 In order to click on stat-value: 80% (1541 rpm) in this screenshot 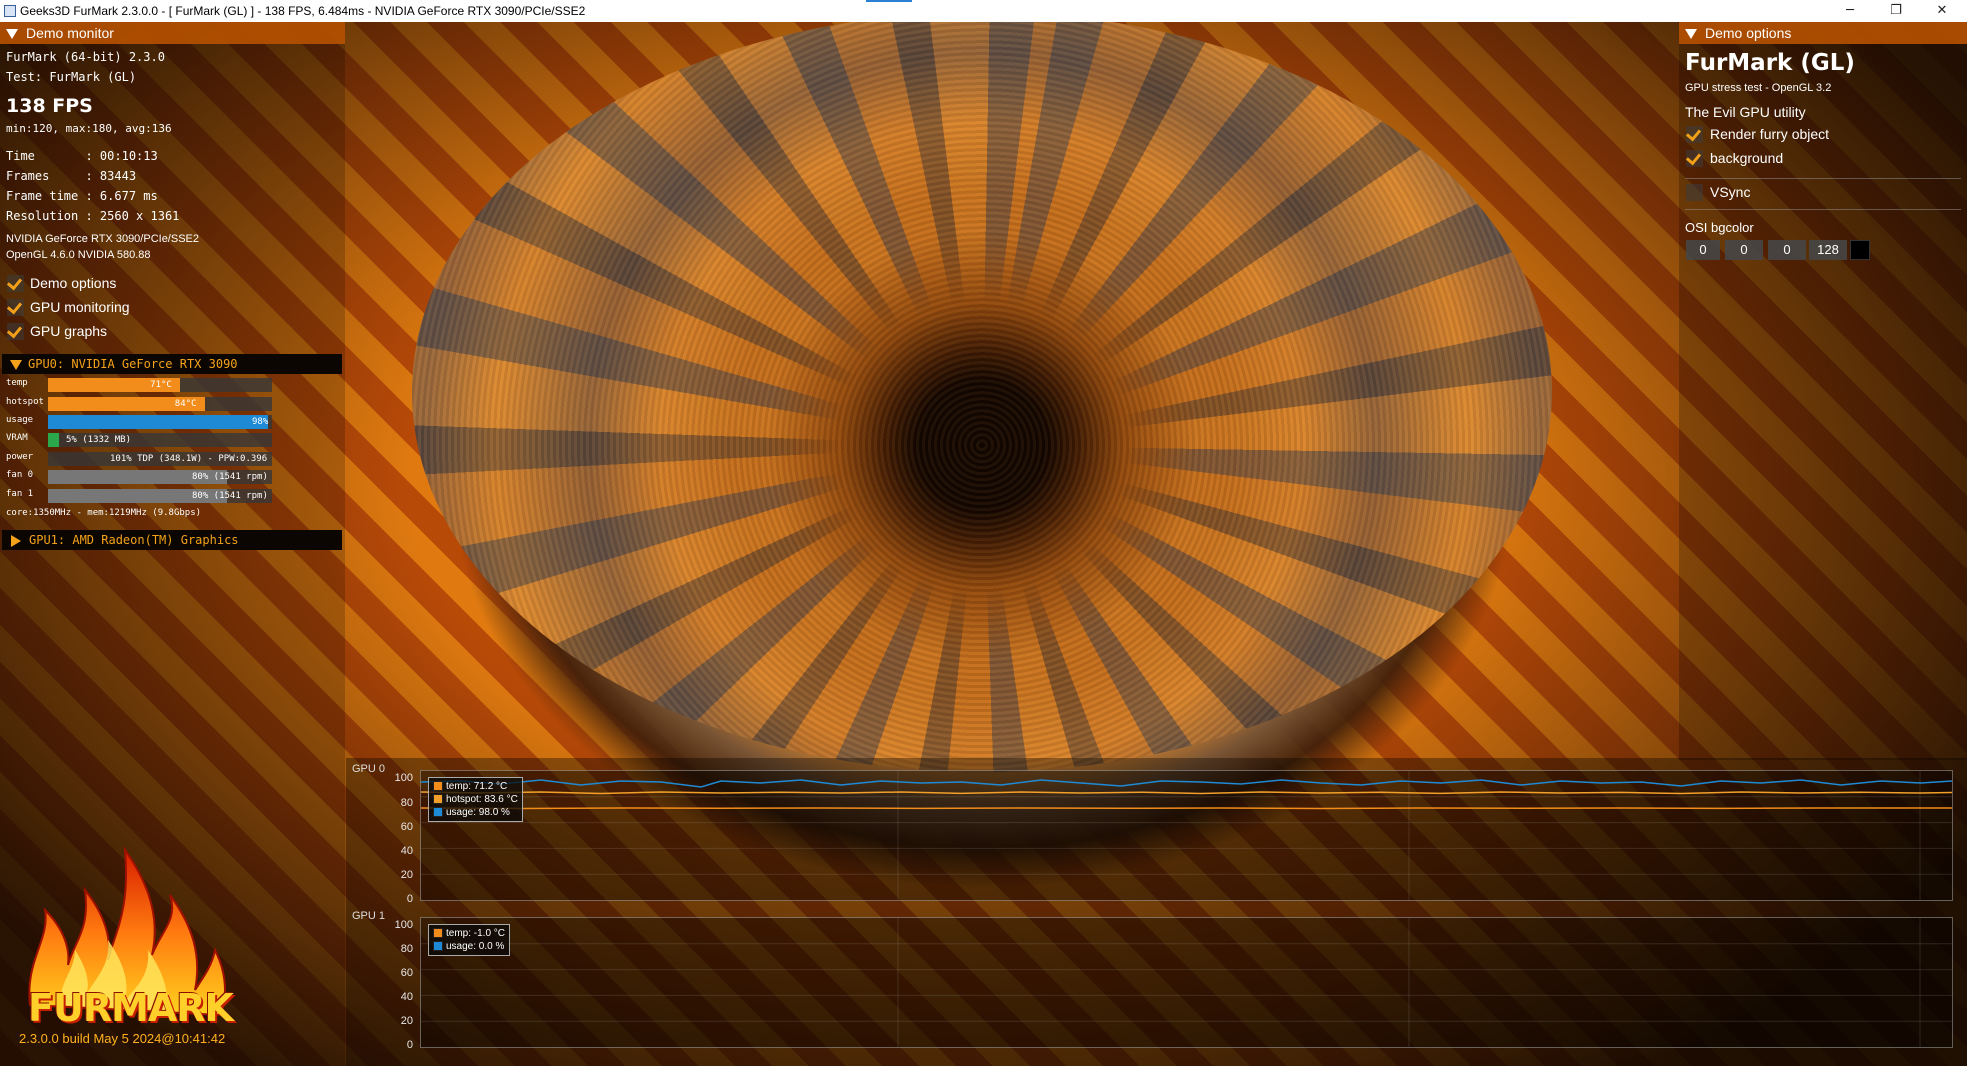, I will do `click(230, 496)`.